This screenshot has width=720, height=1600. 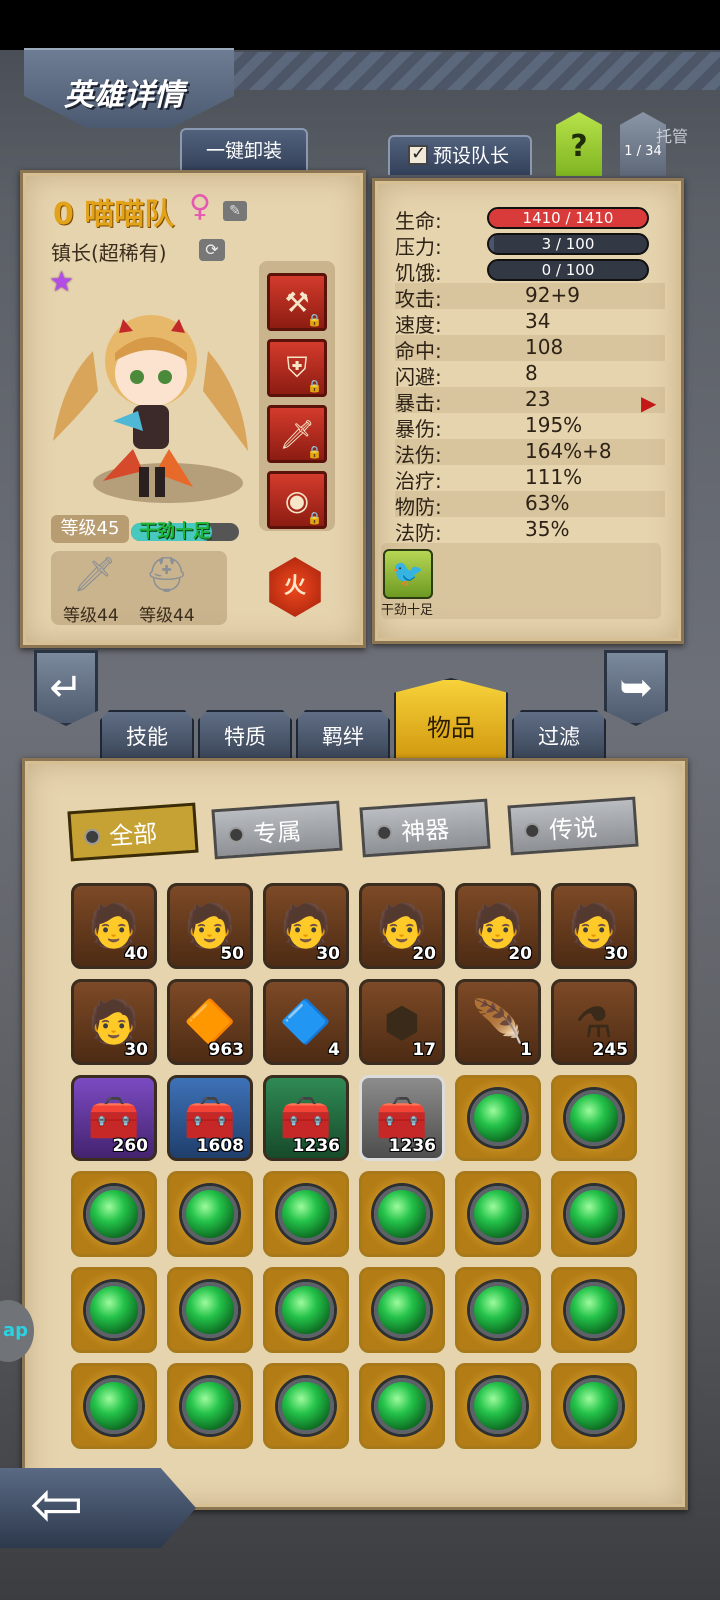 What do you see at coordinates (297, 302) in the screenshot?
I see `equip-slot-weapon: ⚒ 🔒` at bounding box center [297, 302].